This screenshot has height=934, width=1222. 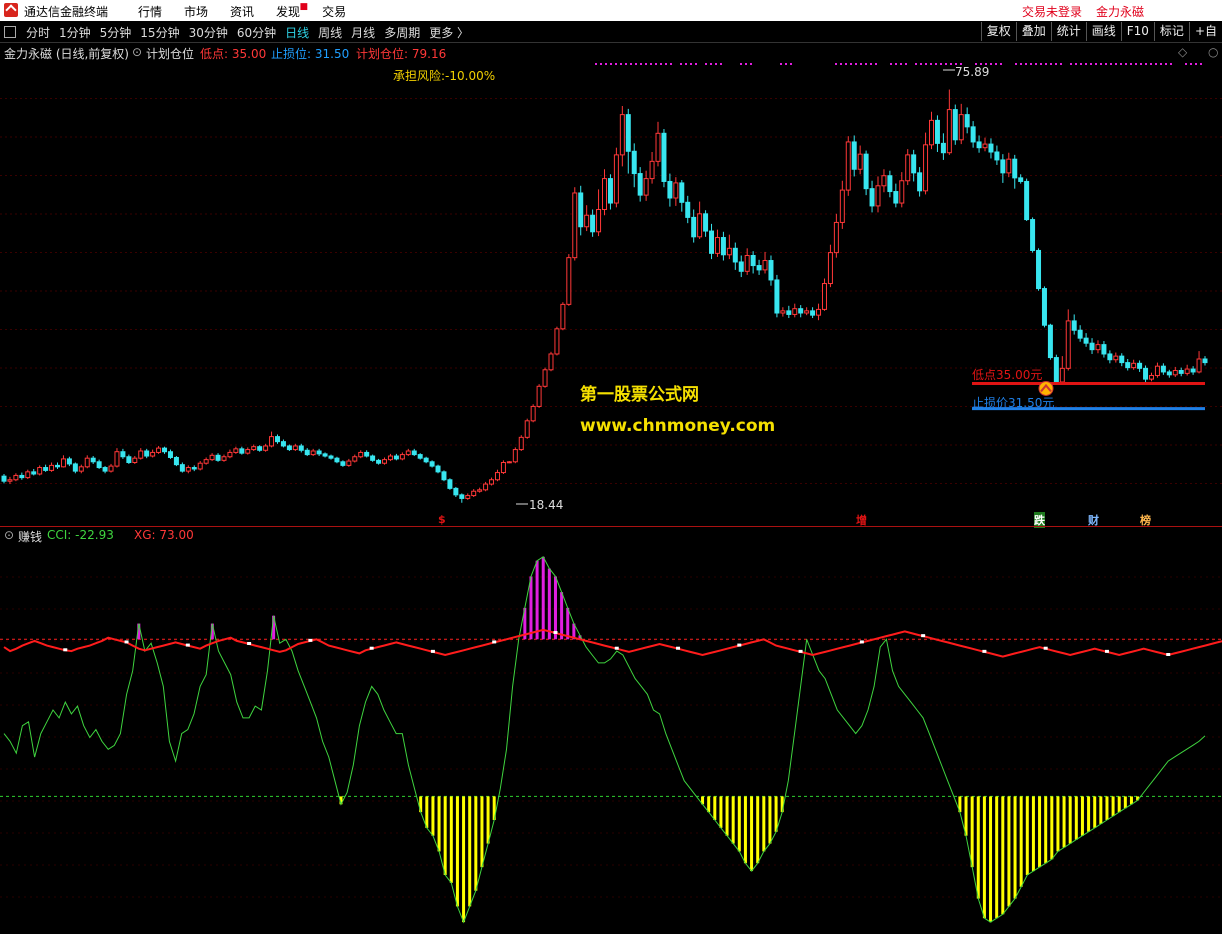 What do you see at coordinates (442, 519) in the screenshot?
I see `marker-dollar: $` at bounding box center [442, 519].